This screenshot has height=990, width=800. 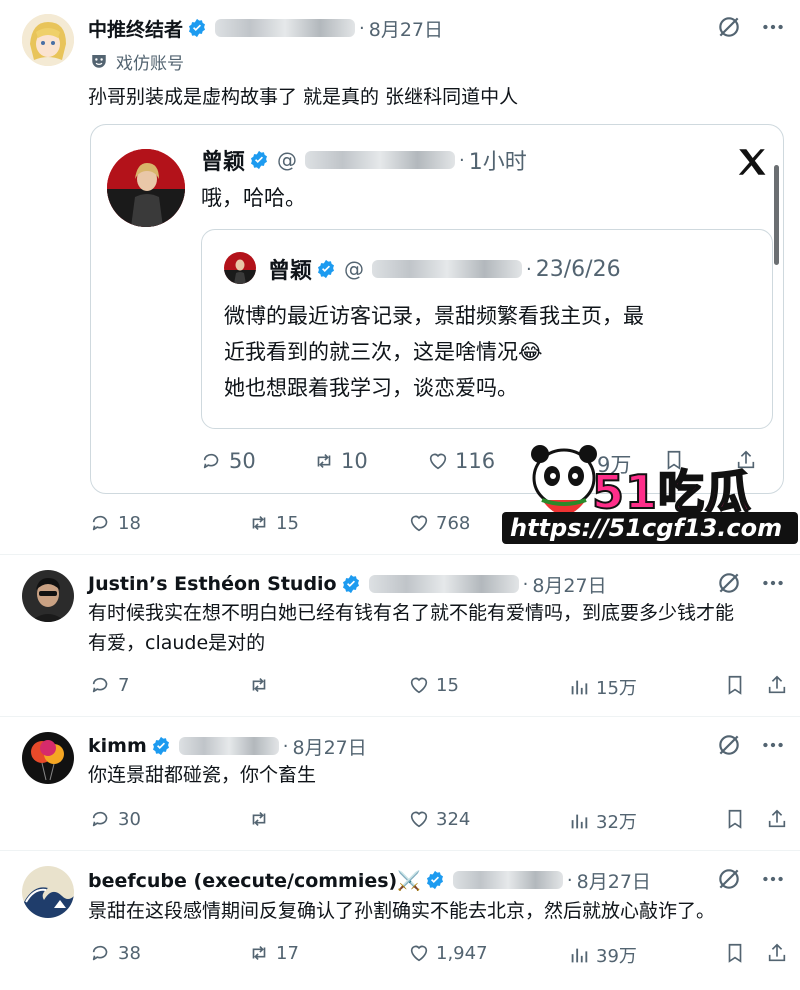 I want to click on quote-text: 哦，哈哈。, so click(x=253, y=198).